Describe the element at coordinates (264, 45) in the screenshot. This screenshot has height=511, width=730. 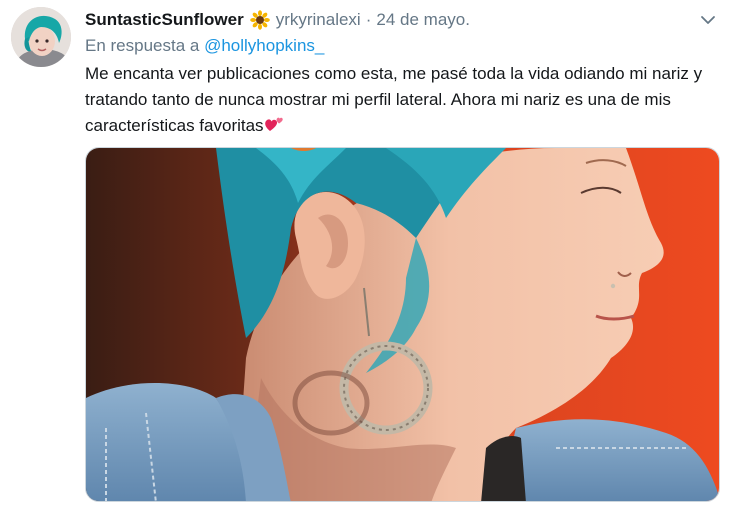
I see `reply-to-link: @hollyhopkins_` at that location.